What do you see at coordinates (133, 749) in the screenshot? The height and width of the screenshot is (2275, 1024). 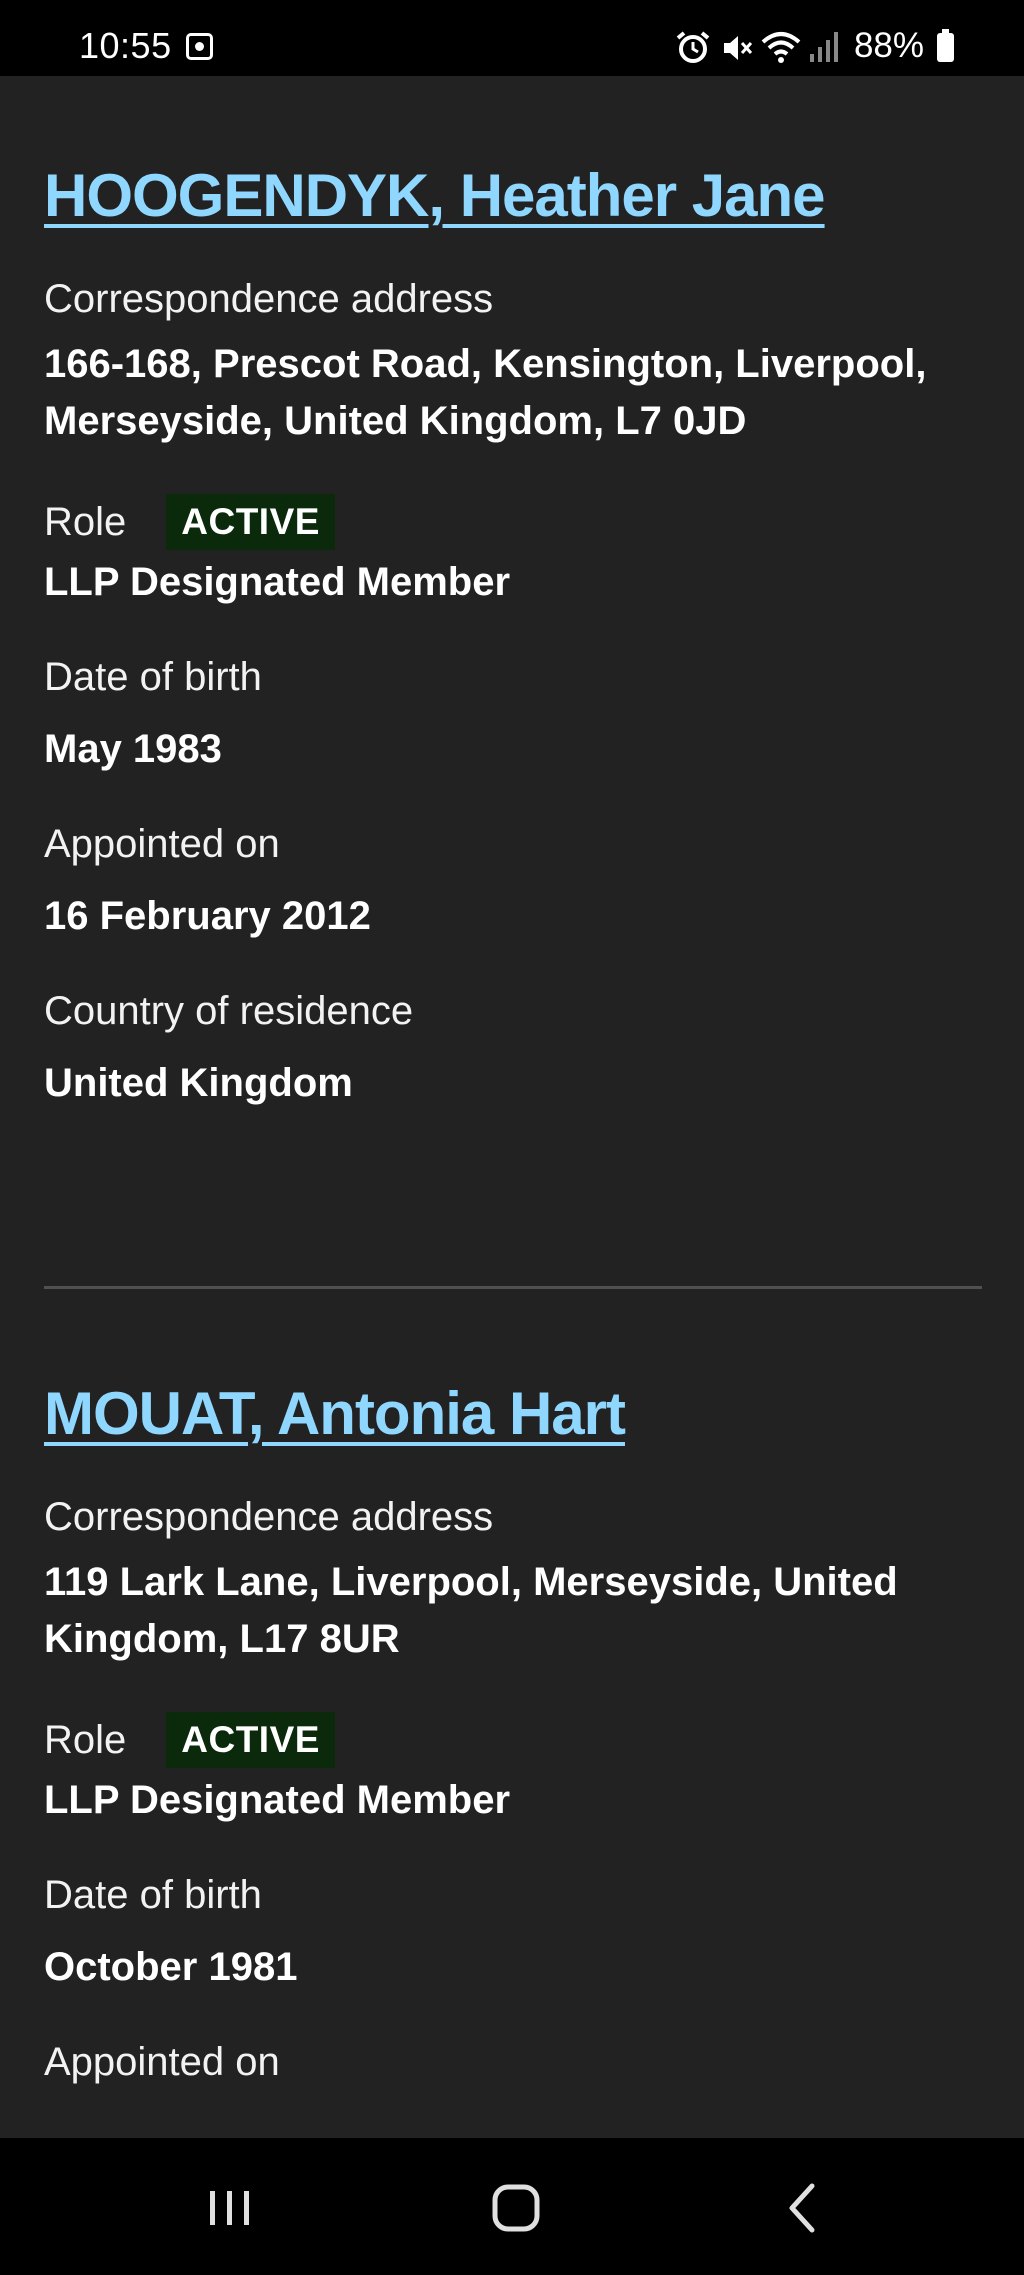 I see `dob-value: May 1983` at bounding box center [133, 749].